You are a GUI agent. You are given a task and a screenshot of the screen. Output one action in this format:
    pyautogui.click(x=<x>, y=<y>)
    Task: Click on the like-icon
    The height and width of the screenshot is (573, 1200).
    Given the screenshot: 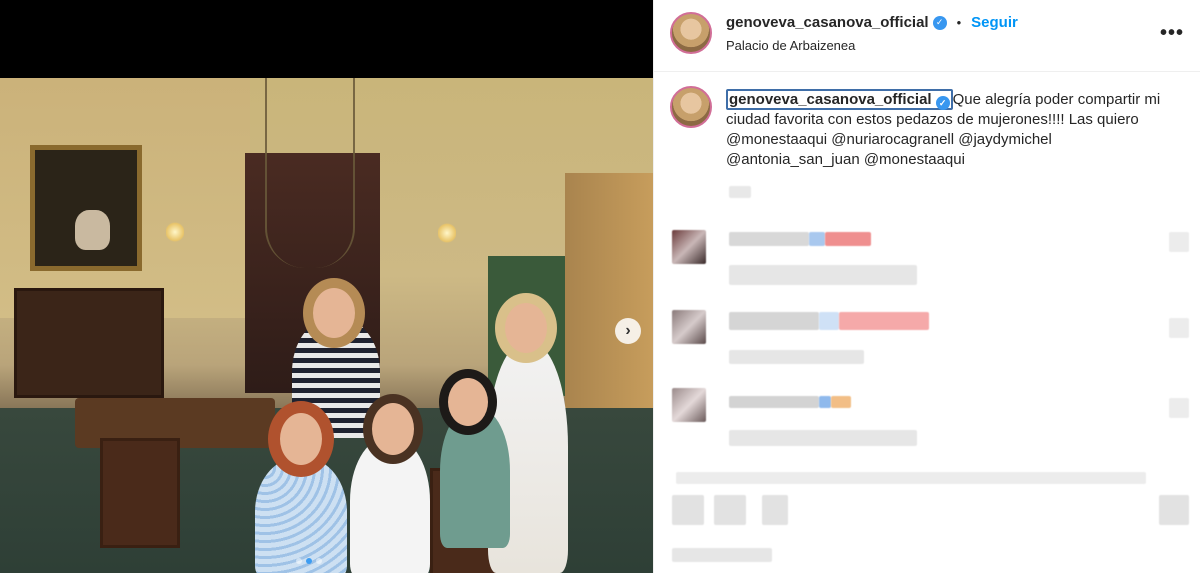 What is the action you would take?
    pyautogui.click(x=688, y=510)
    